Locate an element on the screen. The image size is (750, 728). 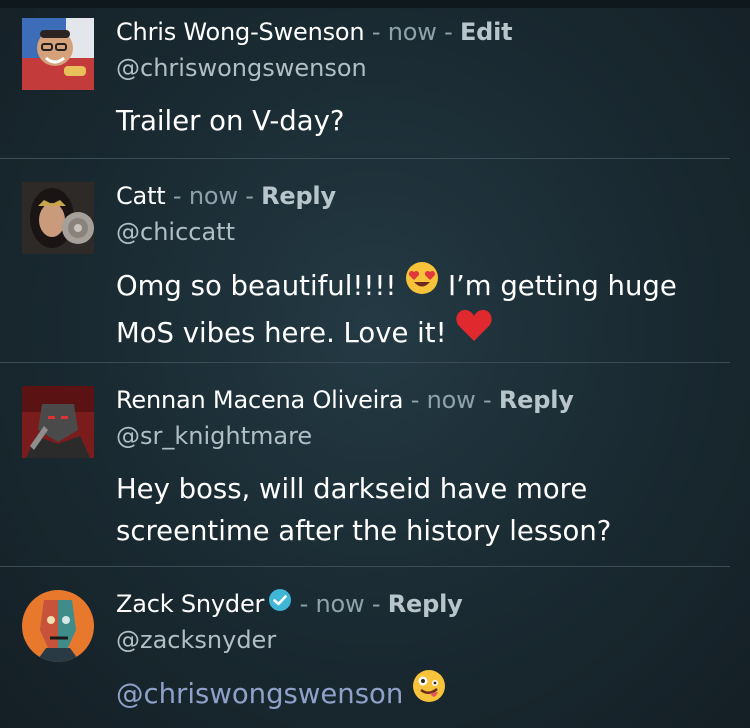
comment-meta: Catt - now - Reply is located at coordinates (226, 196).